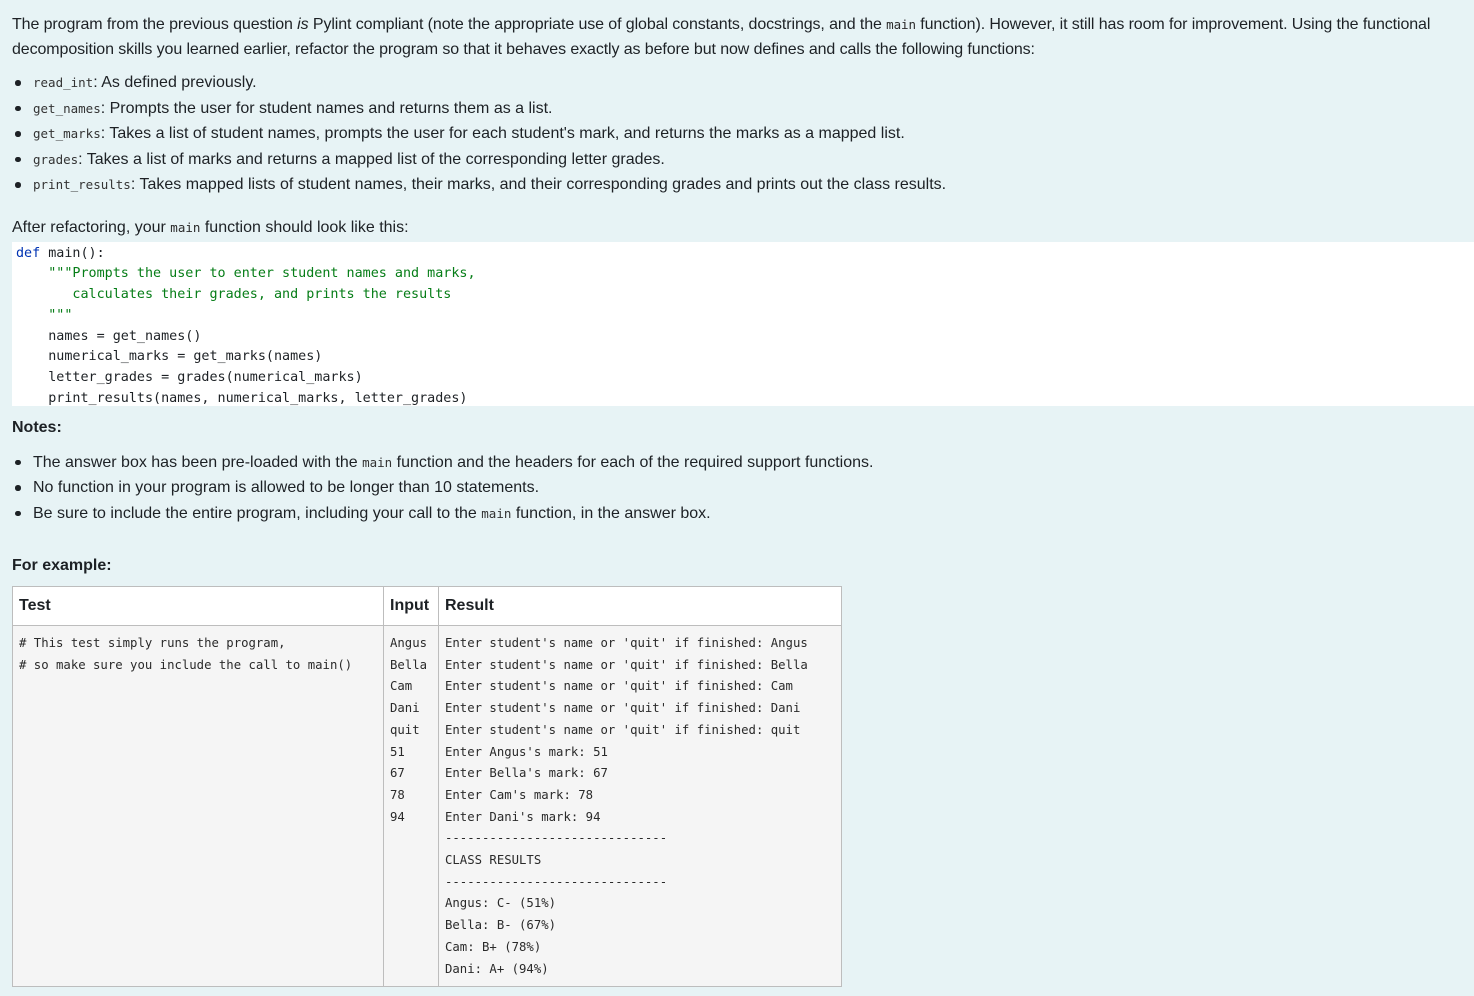 The height and width of the screenshot is (996, 1474). I want to click on header-input: Input, so click(411, 606).